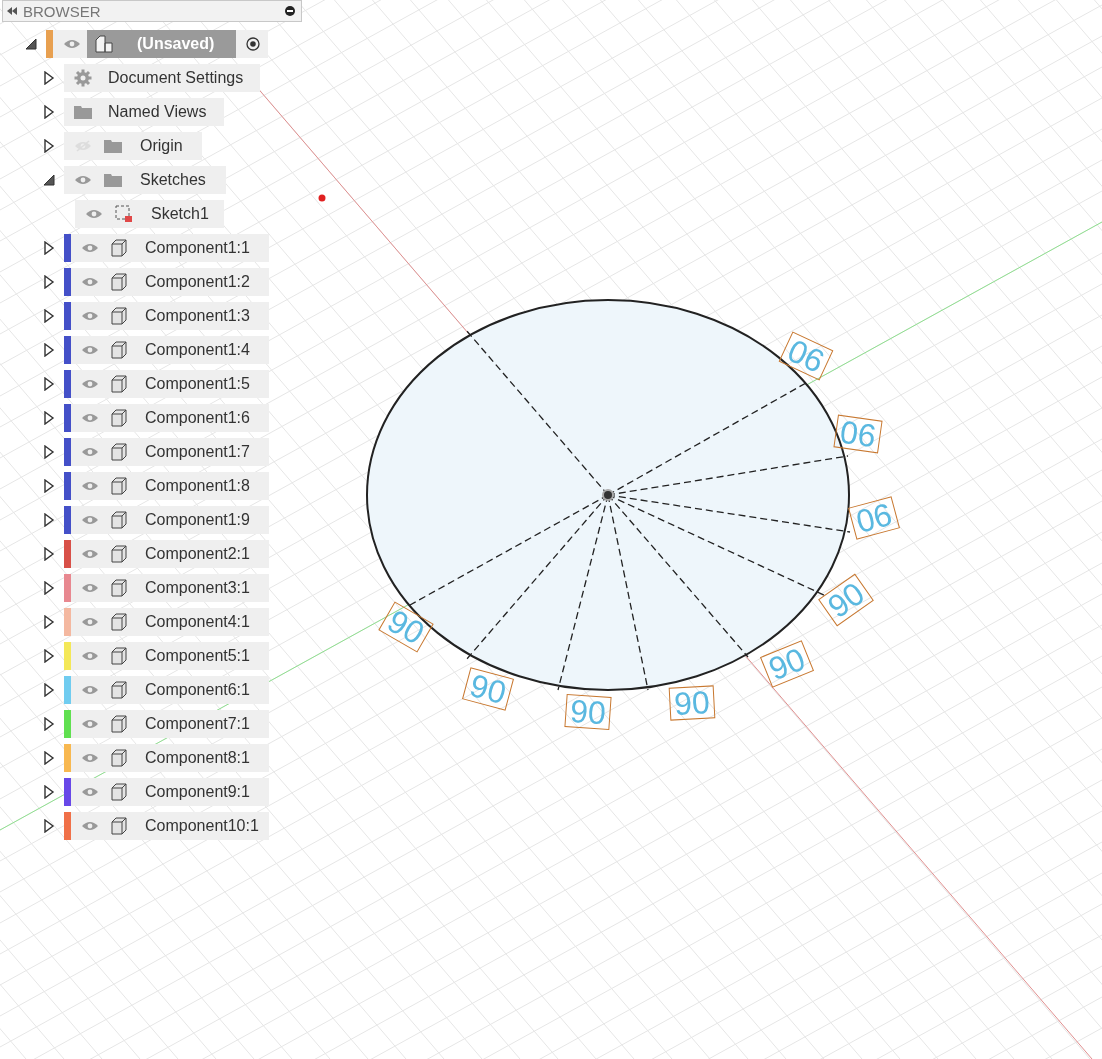  I want to click on collapse-arrows-icon, so click(12, 11).